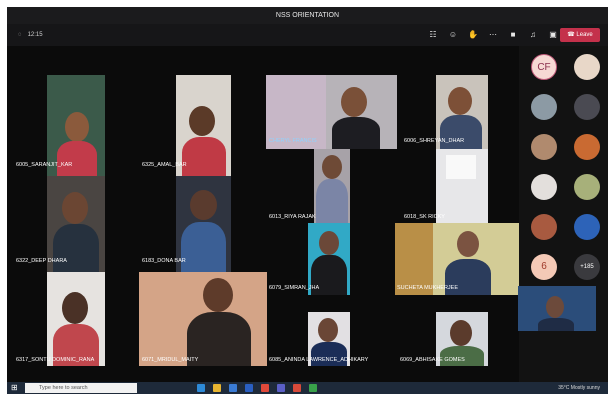  I want to click on chat-icon: ☺, so click(453, 35).